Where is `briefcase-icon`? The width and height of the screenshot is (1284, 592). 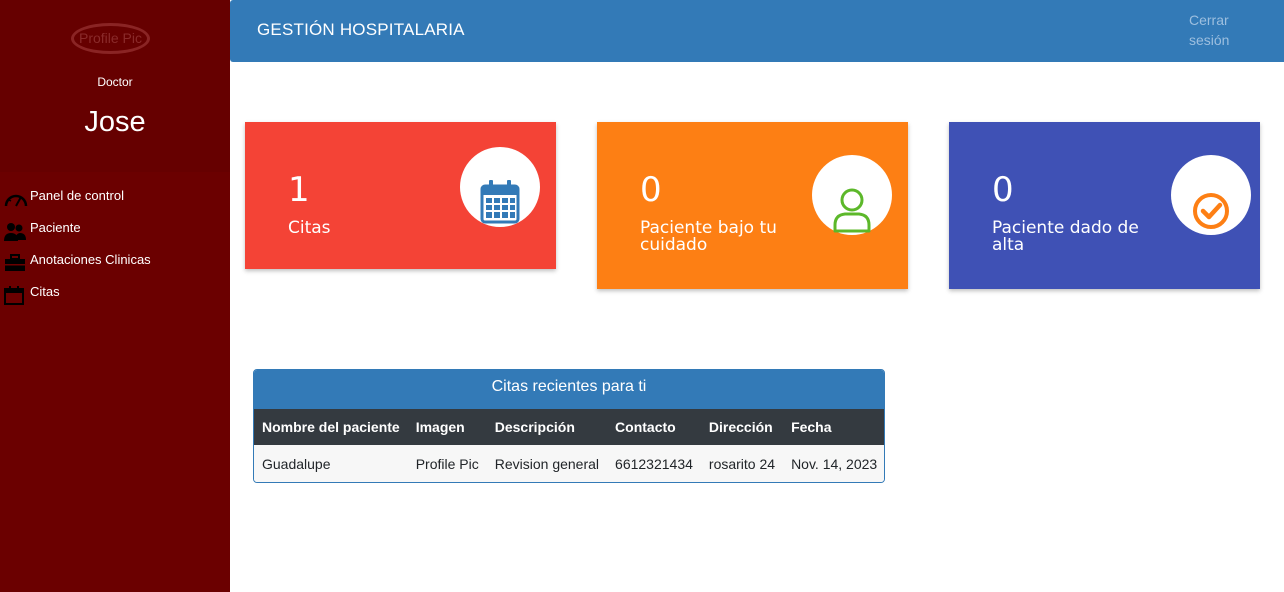
briefcase-icon is located at coordinates (15, 263).